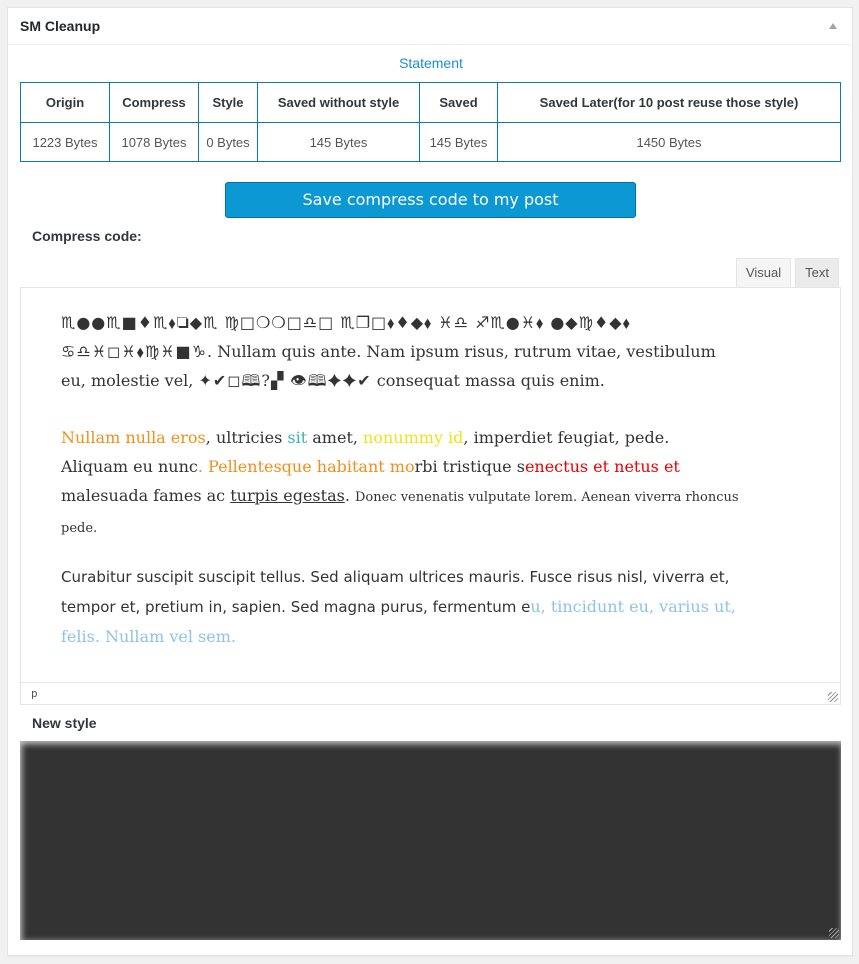 The width and height of the screenshot is (859, 964). What do you see at coordinates (834, 26) in the screenshot?
I see `collapse-toggle-icon` at bounding box center [834, 26].